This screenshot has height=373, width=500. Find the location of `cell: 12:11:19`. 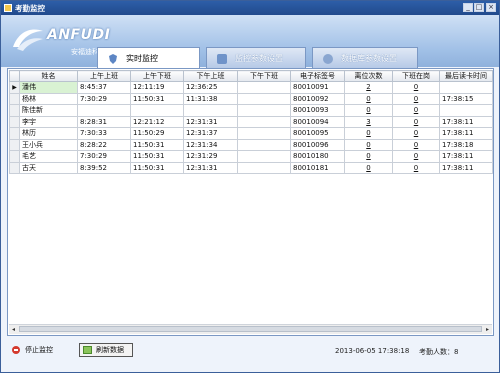

cell: 12:11:19 is located at coordinates (157, 87).